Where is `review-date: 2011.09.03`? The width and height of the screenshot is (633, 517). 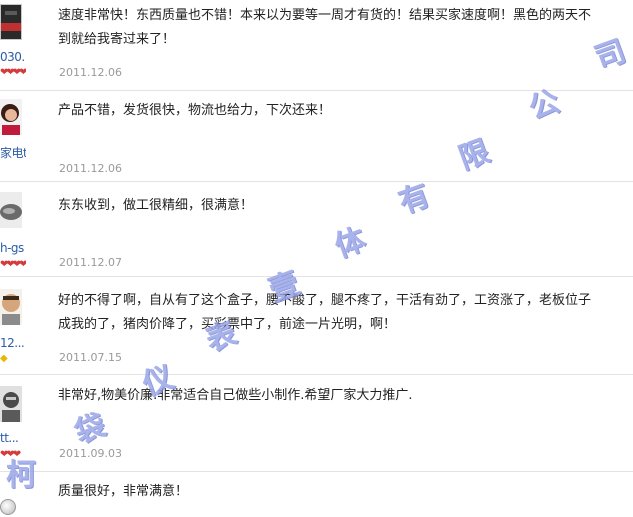
review-date: 2011.09.03 is located at coordinates (90, 453).